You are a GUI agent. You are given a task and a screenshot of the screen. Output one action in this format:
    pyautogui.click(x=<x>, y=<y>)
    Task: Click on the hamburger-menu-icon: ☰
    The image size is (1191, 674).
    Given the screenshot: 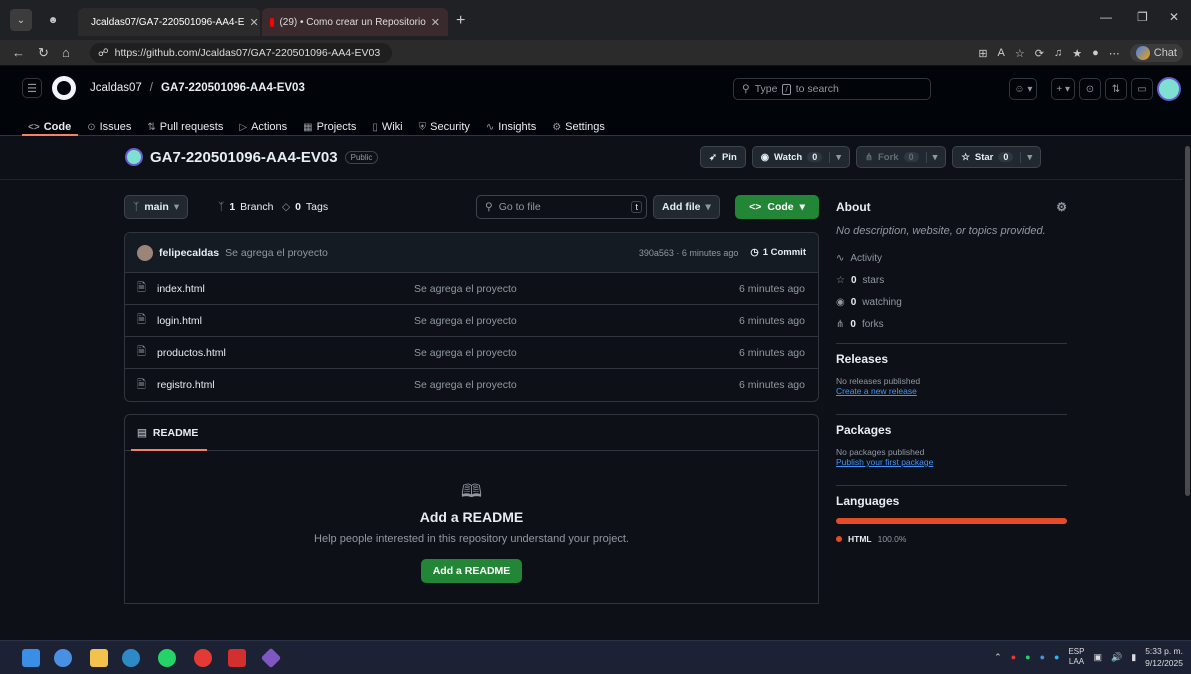 What is the action you would take?
    pyautogui.click(x=32, y=88)
    